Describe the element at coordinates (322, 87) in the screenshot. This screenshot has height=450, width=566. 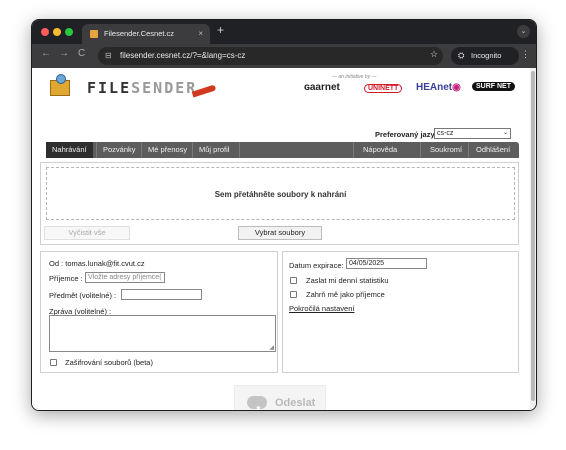
I see `aarnet-logo: ɢaarnet` at that location.